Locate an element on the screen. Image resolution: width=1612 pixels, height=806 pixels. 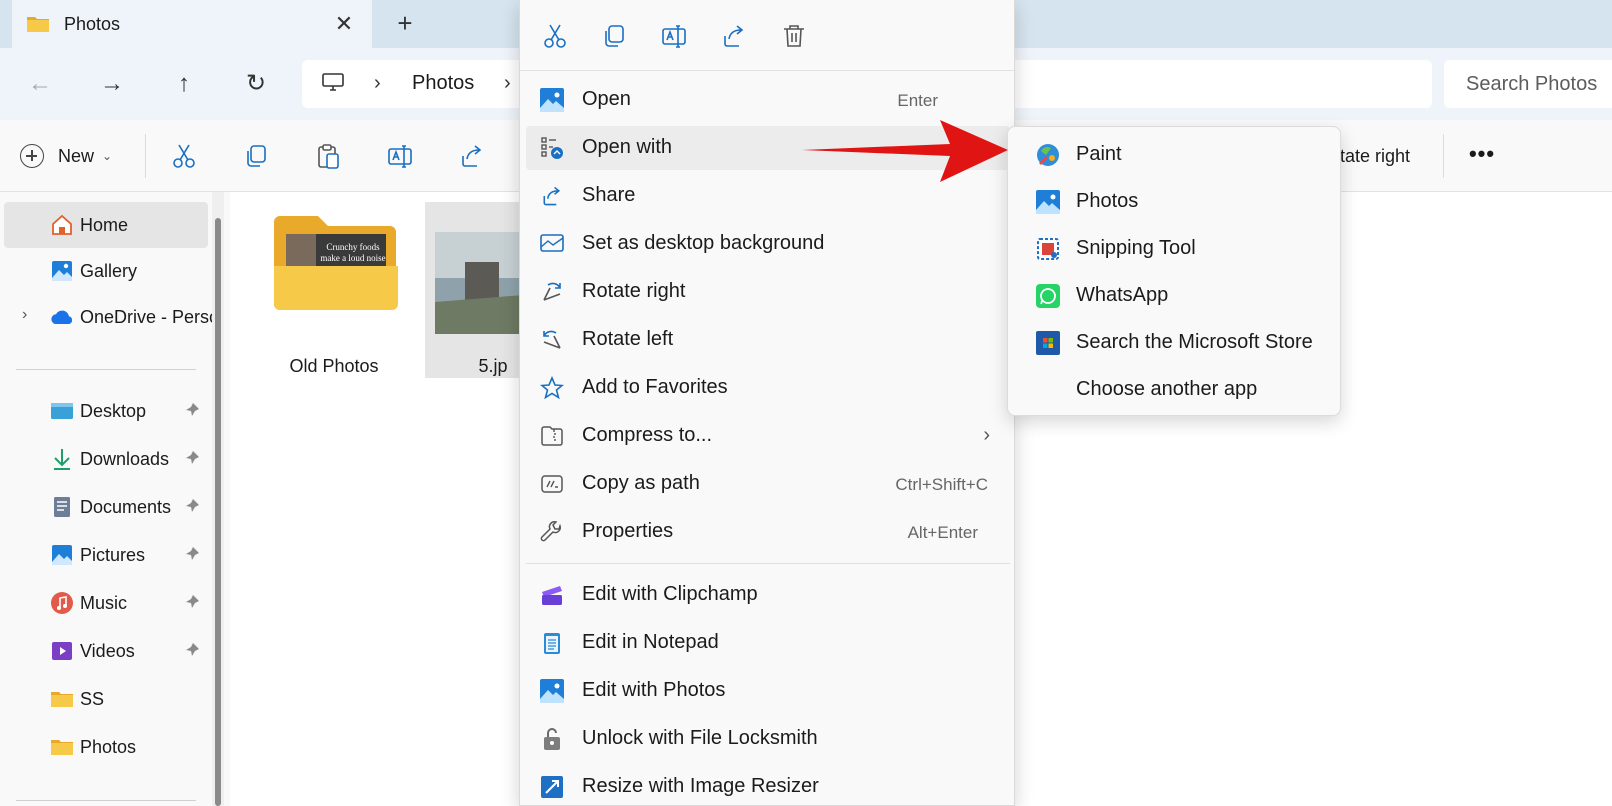
sidebar-item-desktop: Desktop is located at coordinates (106, 411).